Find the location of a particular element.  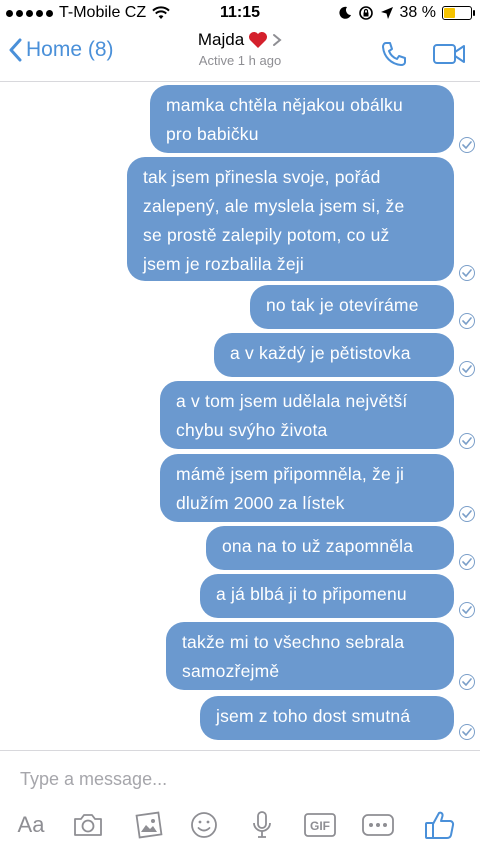

message-bubble: a v každý je pětistovka is located at coordinates (334, 355).